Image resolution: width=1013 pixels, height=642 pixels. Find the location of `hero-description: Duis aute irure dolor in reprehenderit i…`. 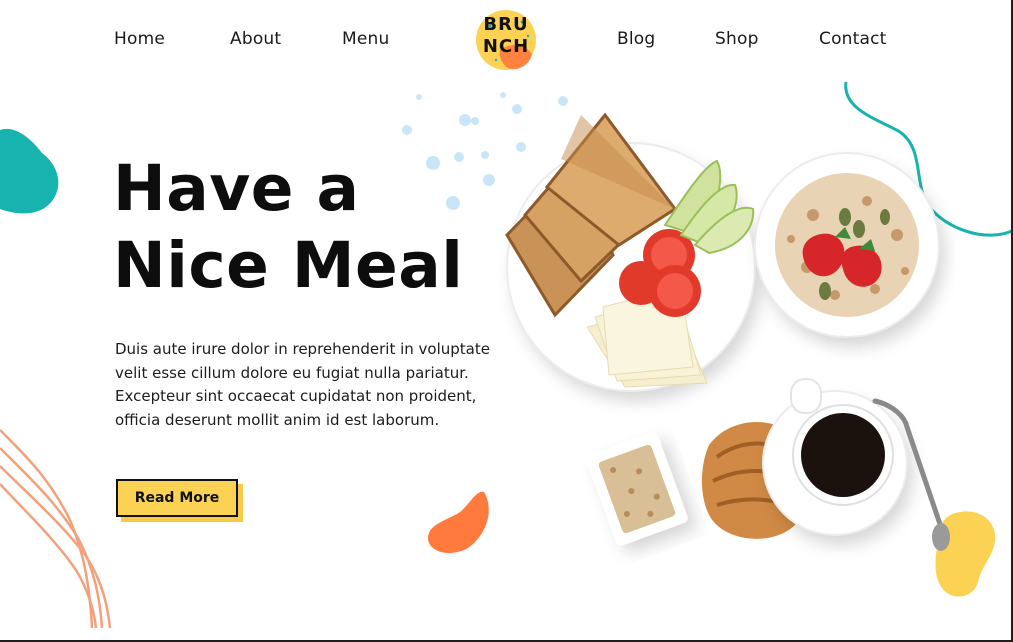

hero-description: Duis aute irure dolor in reprehenderit i… is located at coordinates (302, 385).